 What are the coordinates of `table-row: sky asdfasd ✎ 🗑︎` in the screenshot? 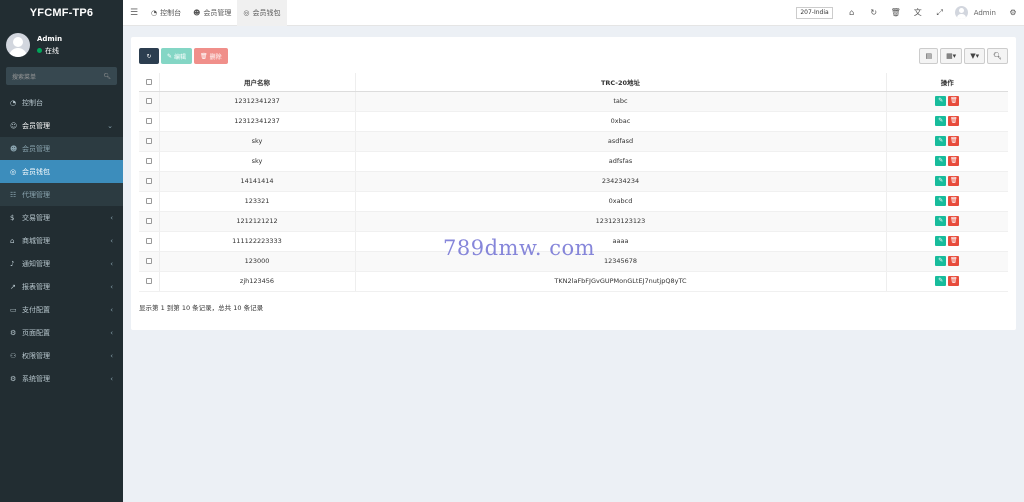 It's located at (573, 141).